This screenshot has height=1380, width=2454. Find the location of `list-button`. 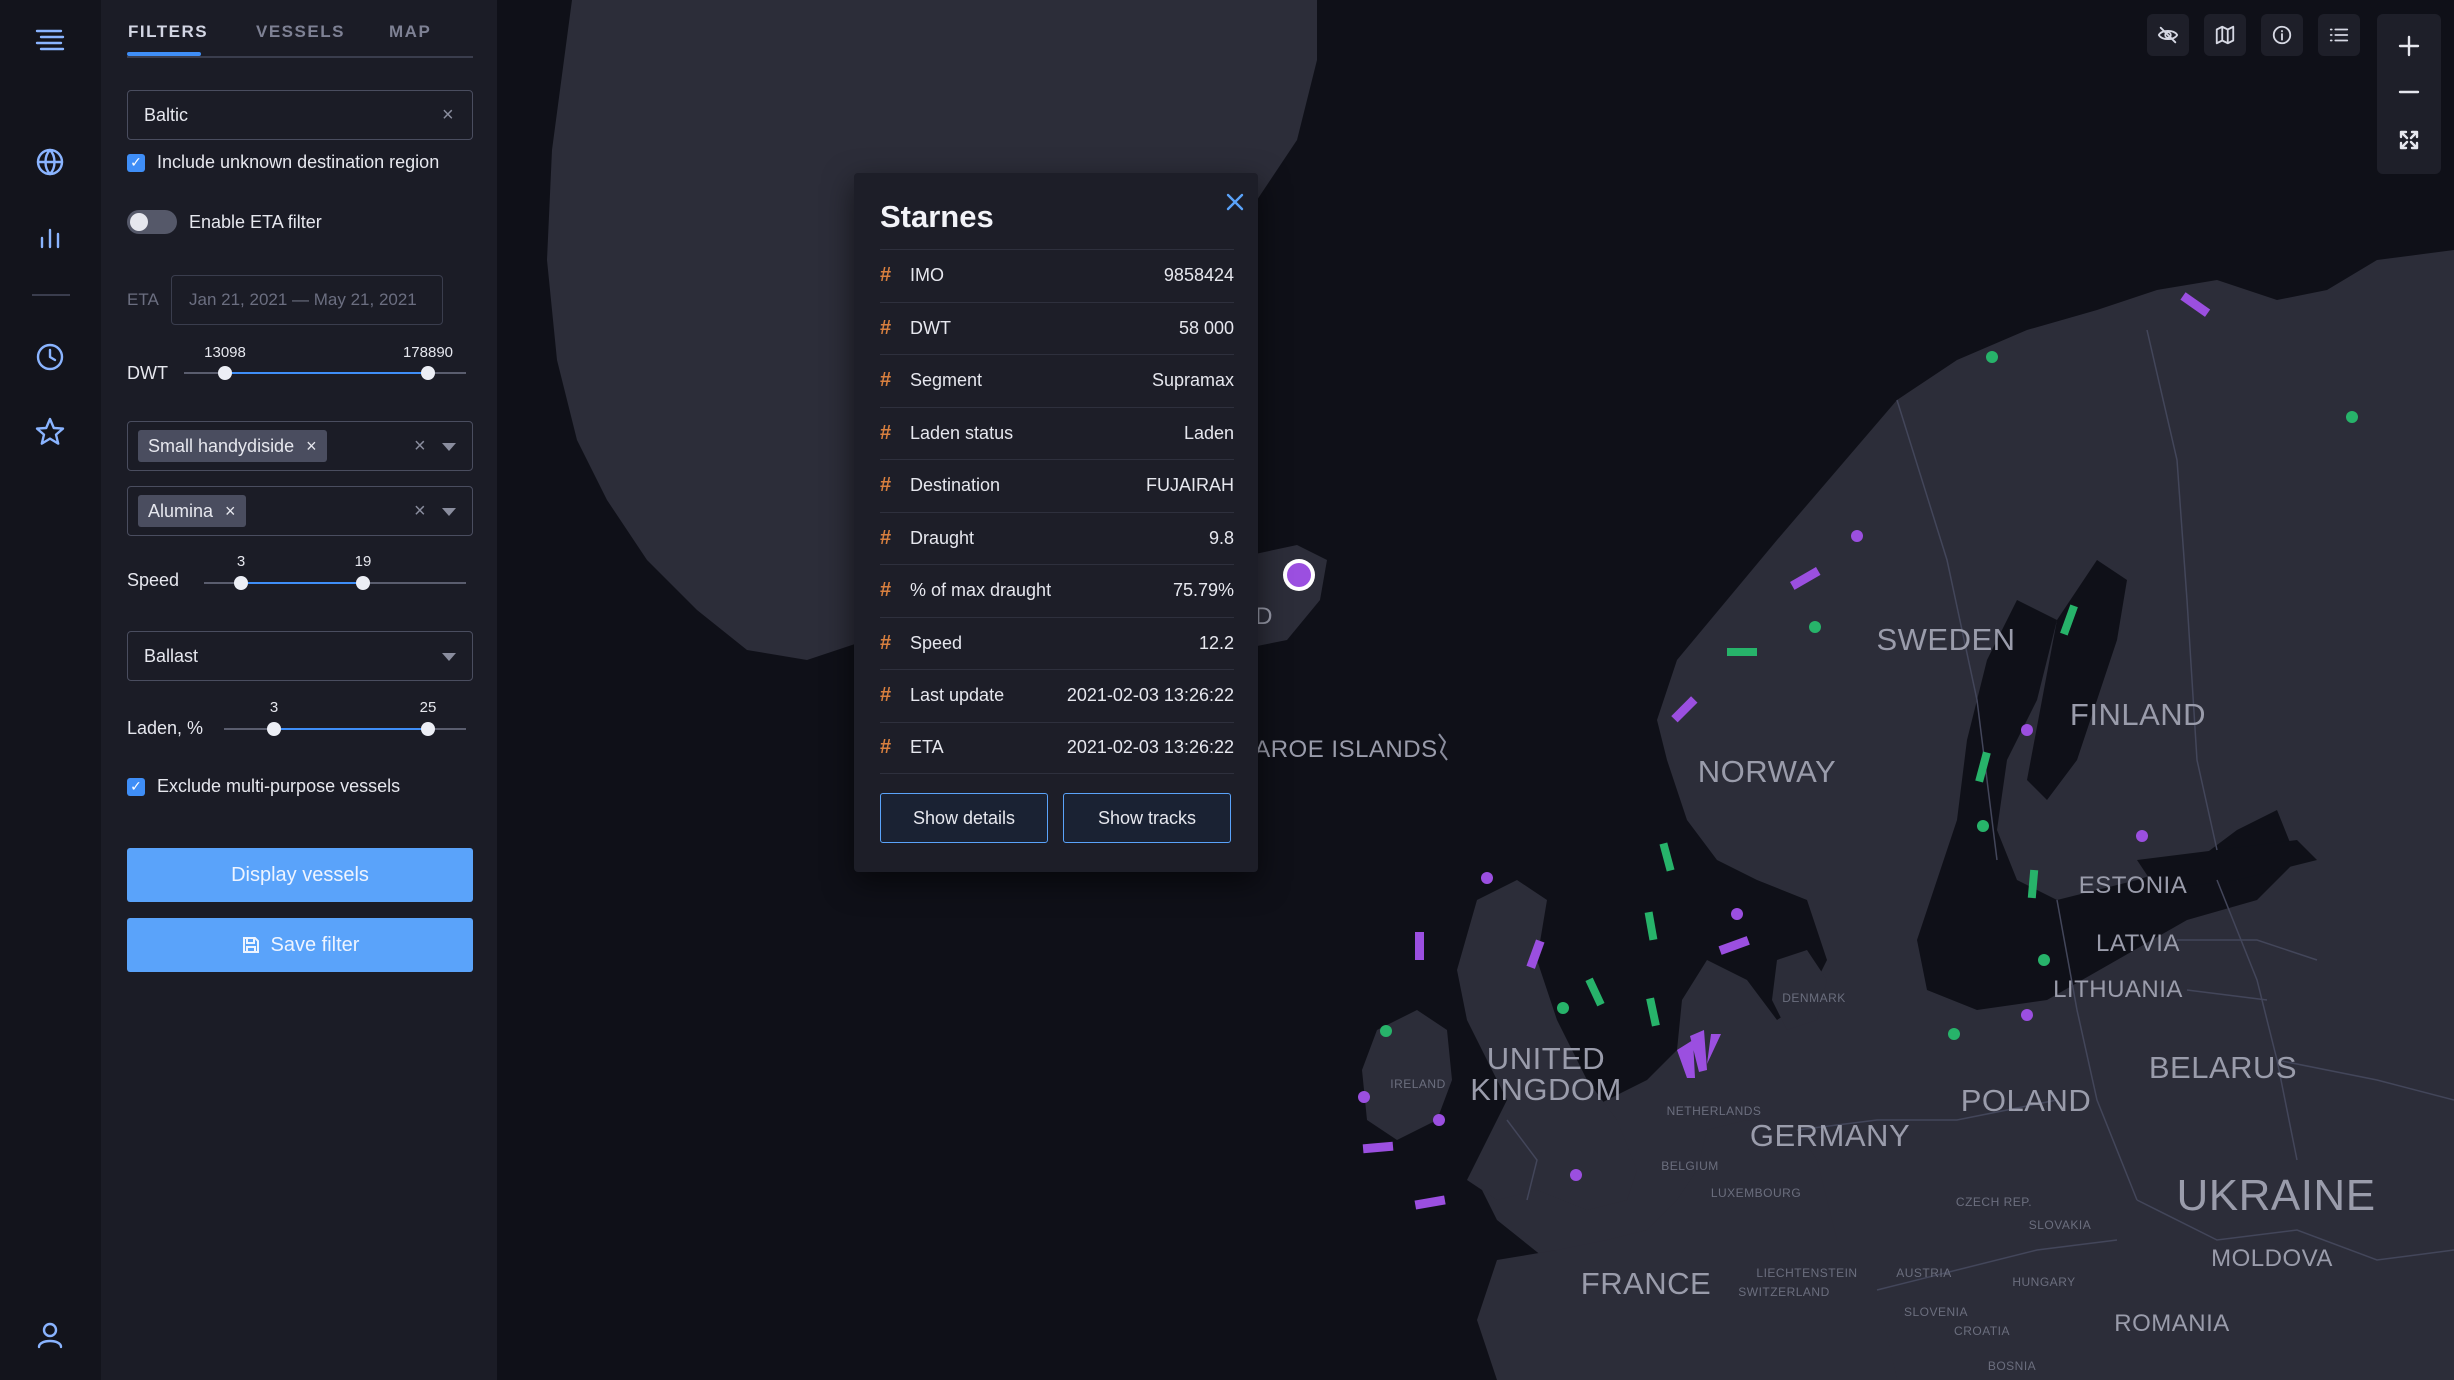

list-button is located at coordinates (2339, 35).